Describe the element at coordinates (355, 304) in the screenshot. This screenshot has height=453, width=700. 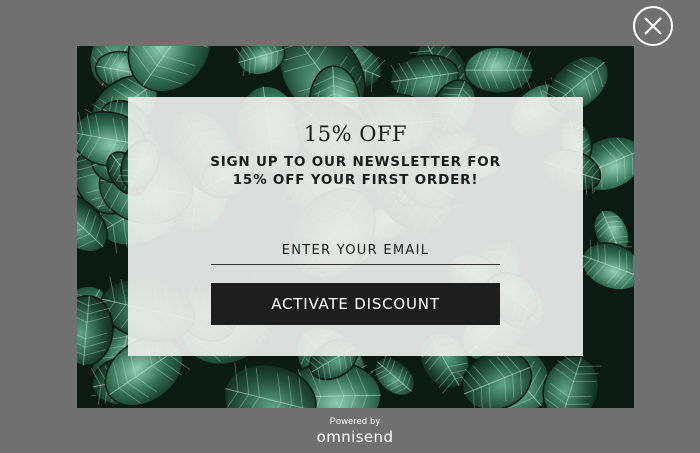
I see `activate-discount-button: ACTIVATE DISCOUNT` at that location.